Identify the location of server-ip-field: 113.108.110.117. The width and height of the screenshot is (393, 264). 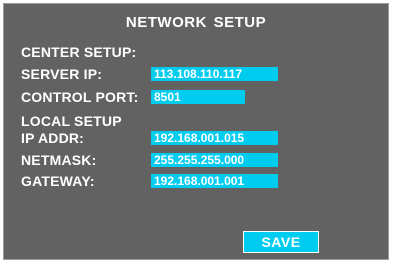
(214, 74).